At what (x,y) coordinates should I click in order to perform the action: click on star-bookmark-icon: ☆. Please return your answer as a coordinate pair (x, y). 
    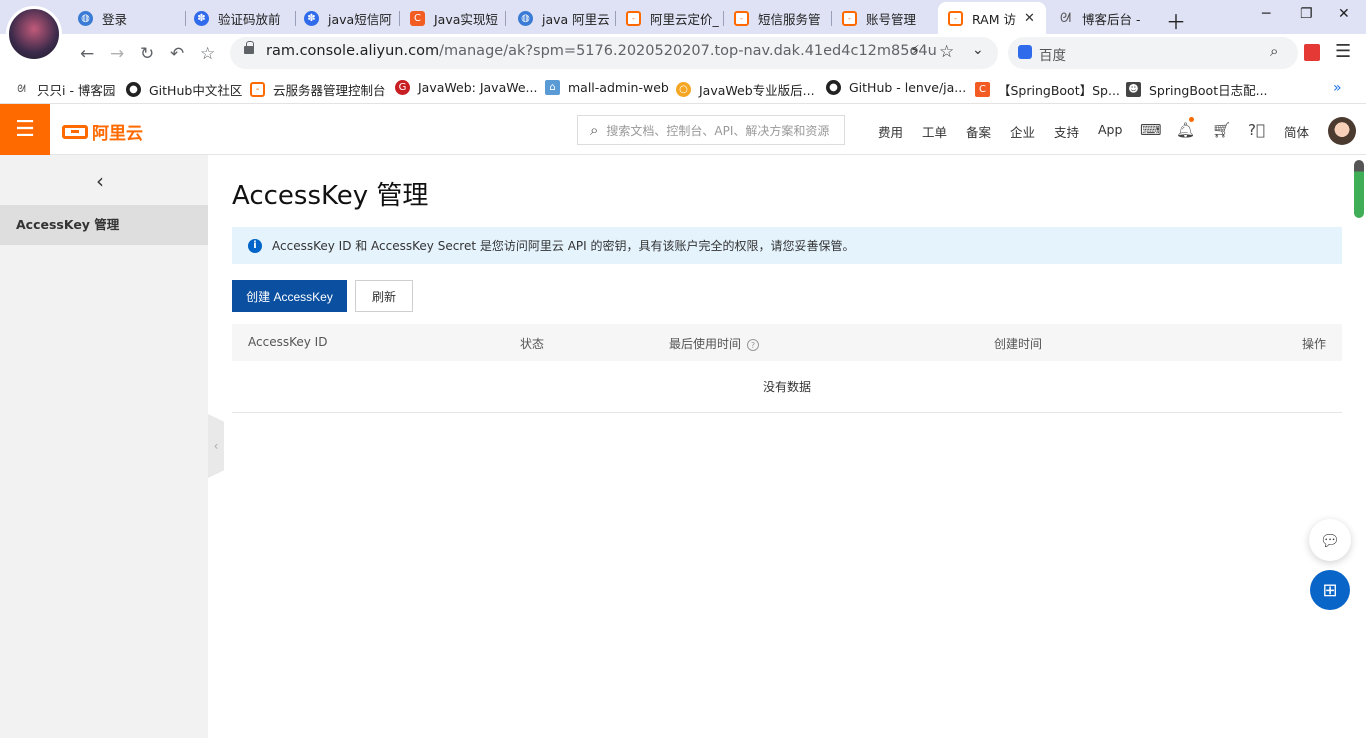
    Looking at the image, I should click on (207, 54).